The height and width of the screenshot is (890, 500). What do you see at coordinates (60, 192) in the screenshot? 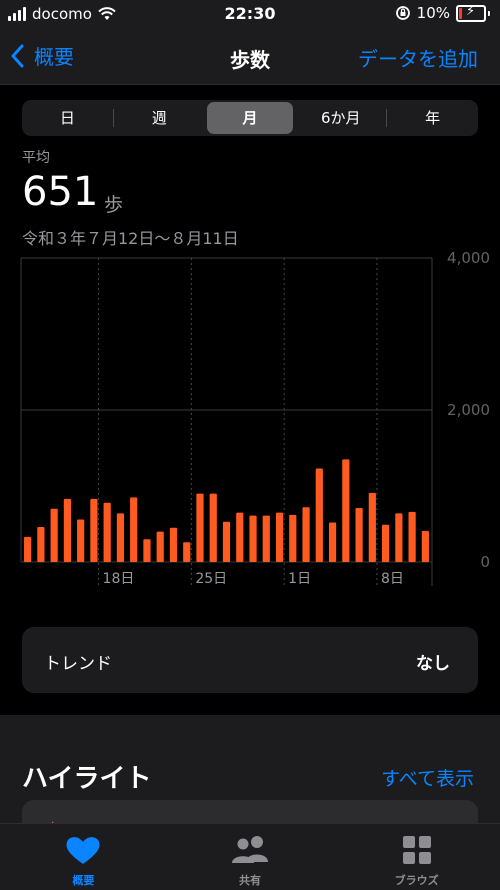
I see `average-value: 651` at bounding box center [60, 192].